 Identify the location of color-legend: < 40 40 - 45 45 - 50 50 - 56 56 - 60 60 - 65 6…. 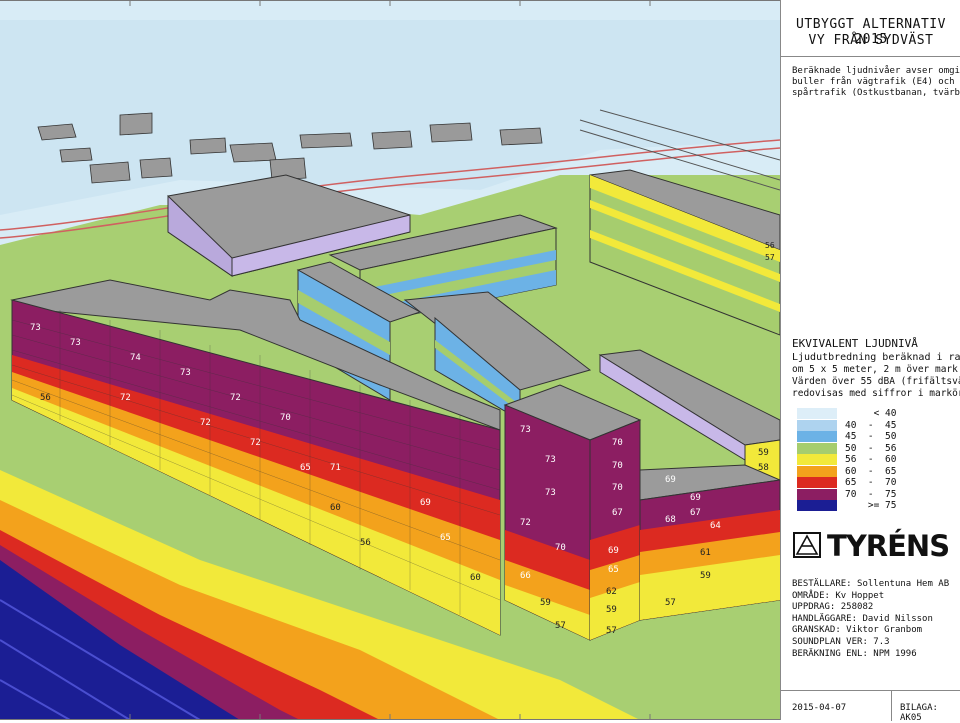
(877, 460).